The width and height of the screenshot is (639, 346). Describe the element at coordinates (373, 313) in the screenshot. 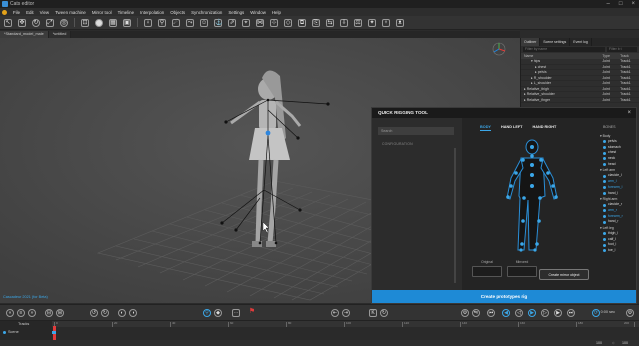

I see `bake-icon: K` at that location.